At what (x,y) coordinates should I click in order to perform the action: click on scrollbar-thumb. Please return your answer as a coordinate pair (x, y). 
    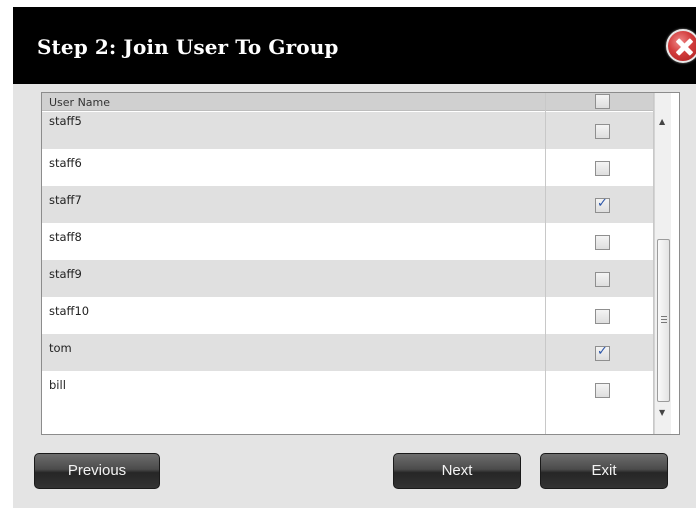
    Looking at the image, I should click on (663, 320).